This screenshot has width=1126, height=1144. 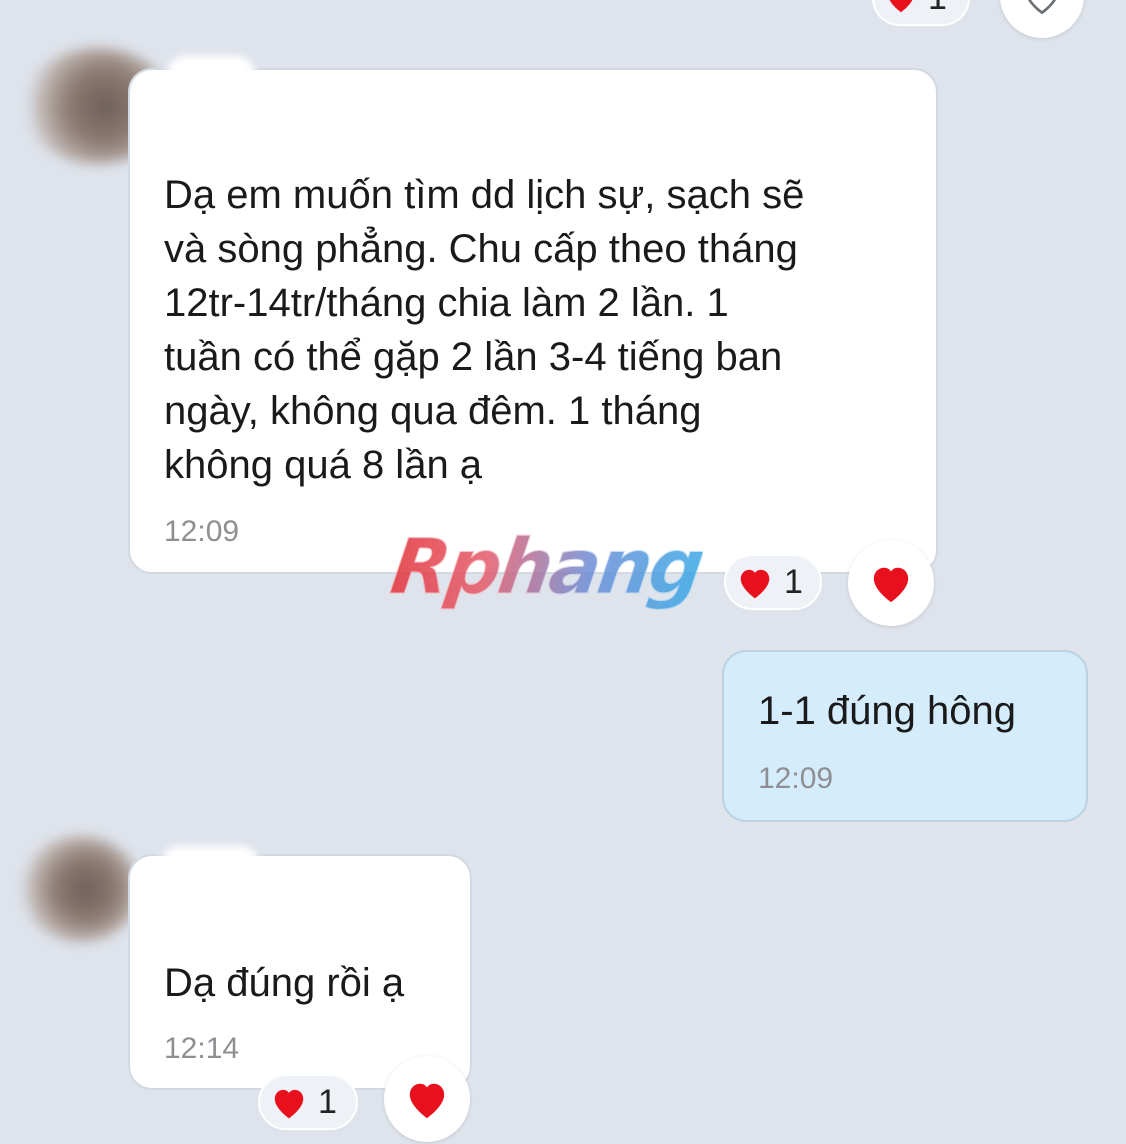 What do you see at coordinates (546, 567) in the screenshot?
I see `watermark-logo: Rphang` at bounding box center [546, 567].